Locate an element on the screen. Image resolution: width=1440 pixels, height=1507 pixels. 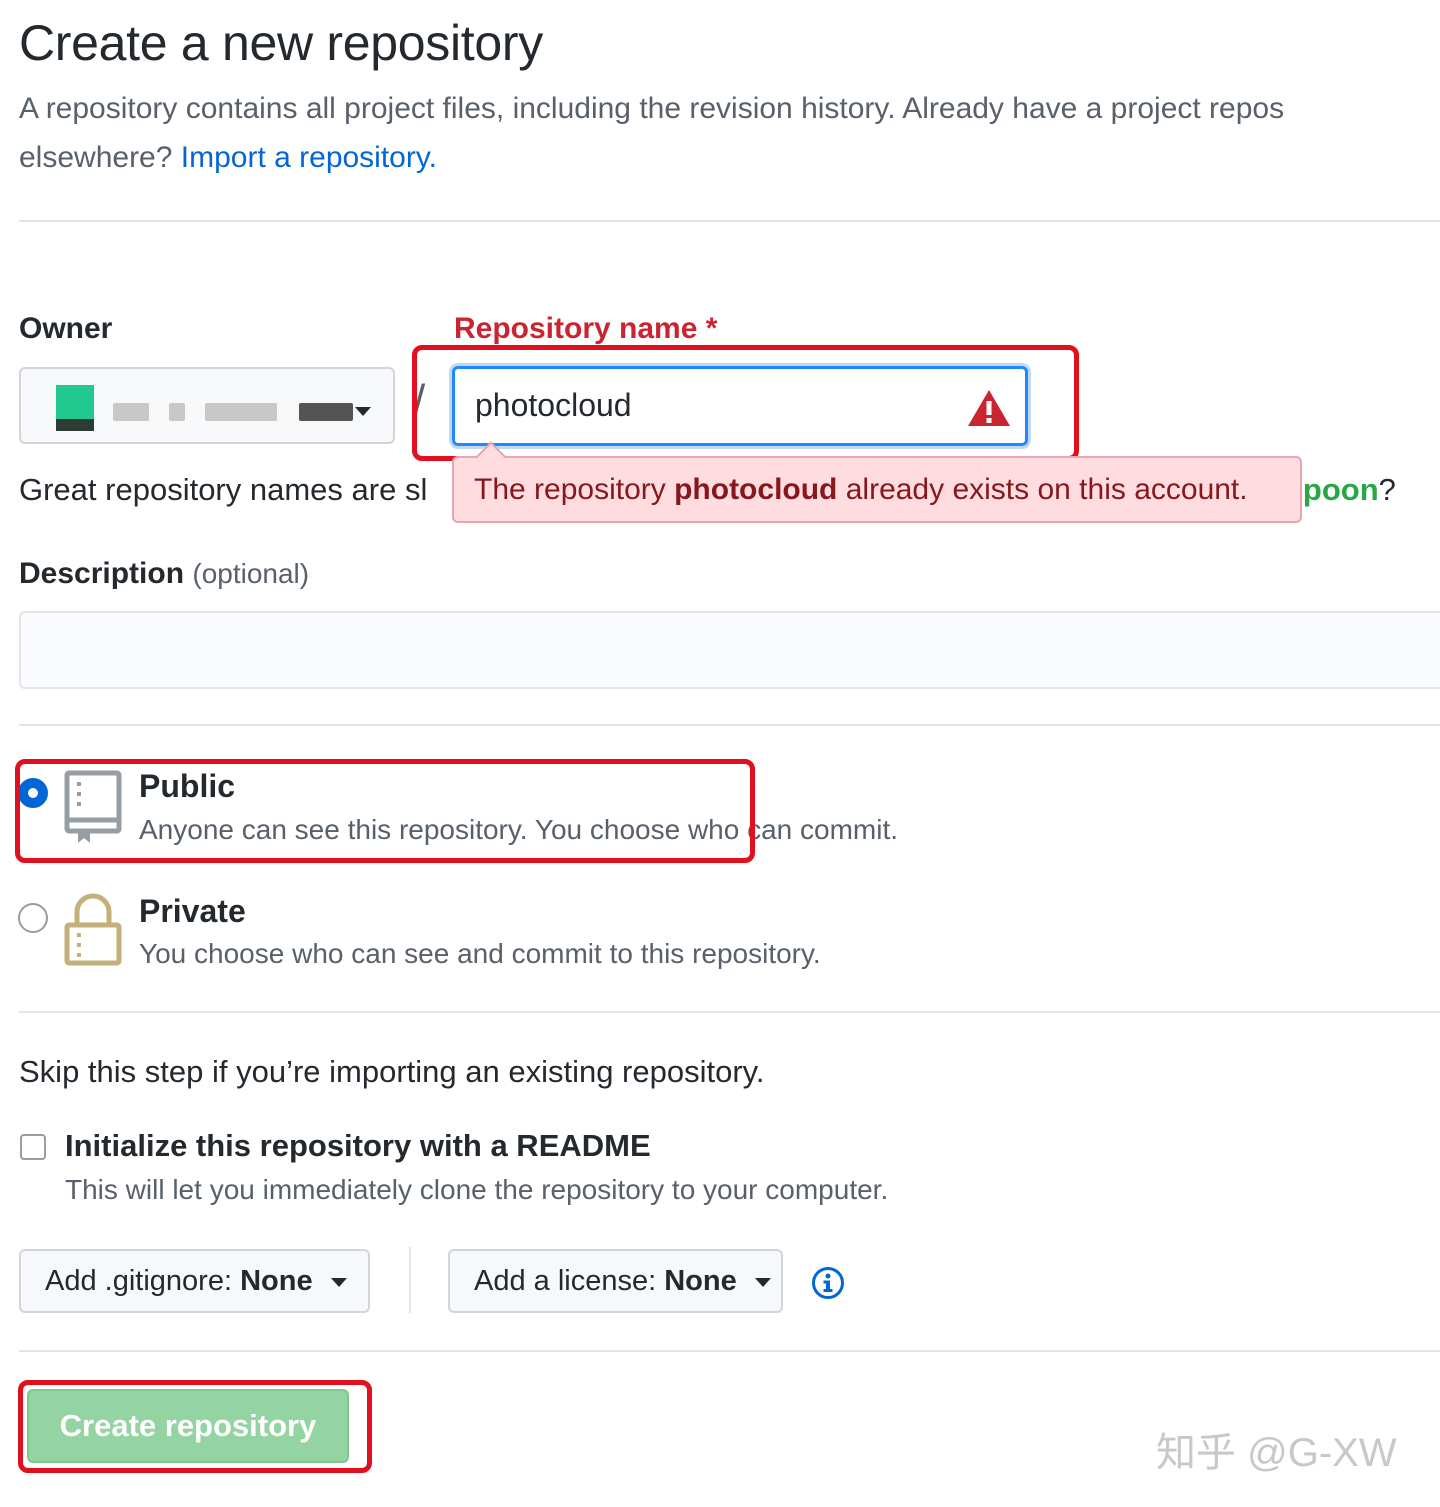
watermark: 知乎 @G-XW is located at coordinates (1276, 1453).